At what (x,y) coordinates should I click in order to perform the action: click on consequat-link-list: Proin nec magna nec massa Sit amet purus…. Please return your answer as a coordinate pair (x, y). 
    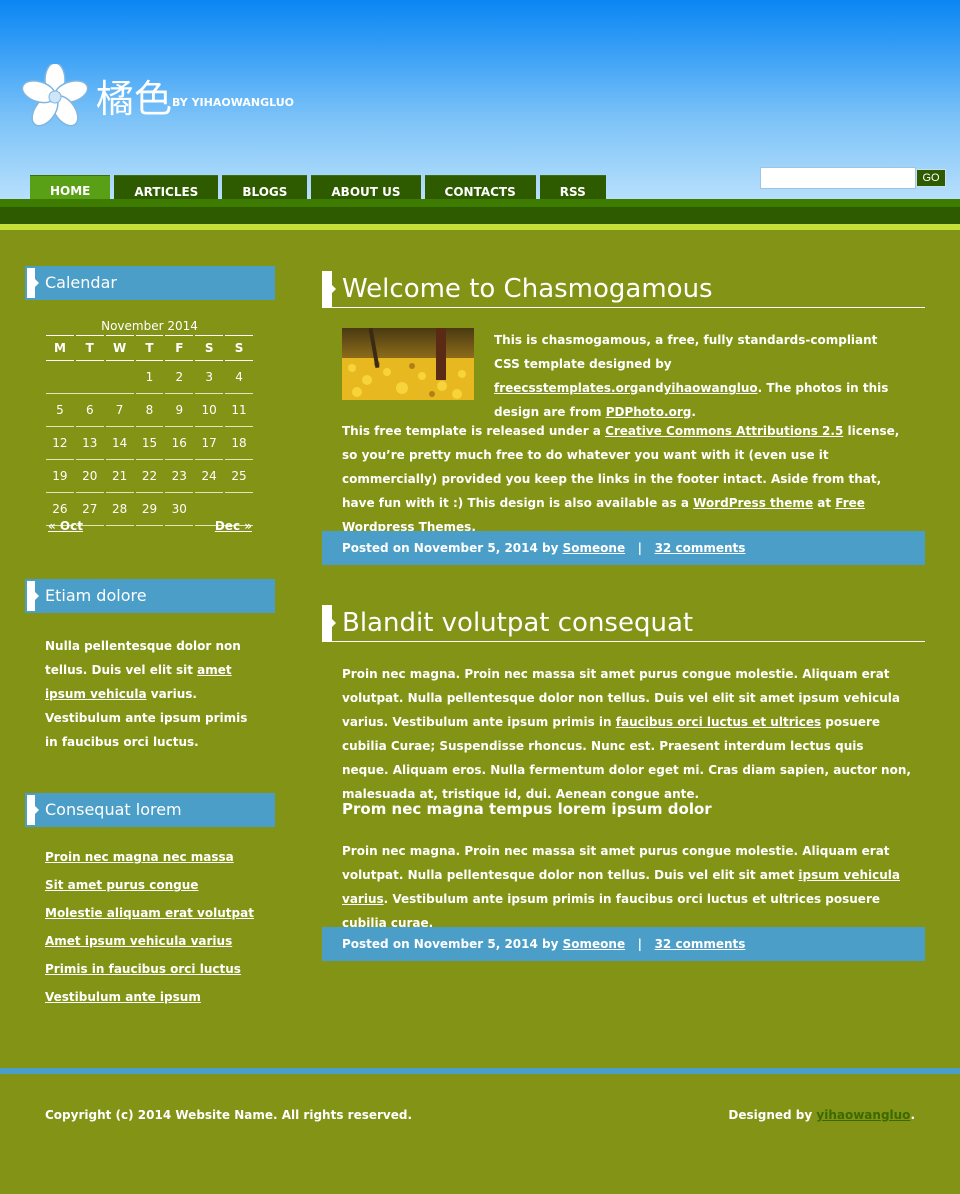
    Looking at the image, I should click on (149, 930).